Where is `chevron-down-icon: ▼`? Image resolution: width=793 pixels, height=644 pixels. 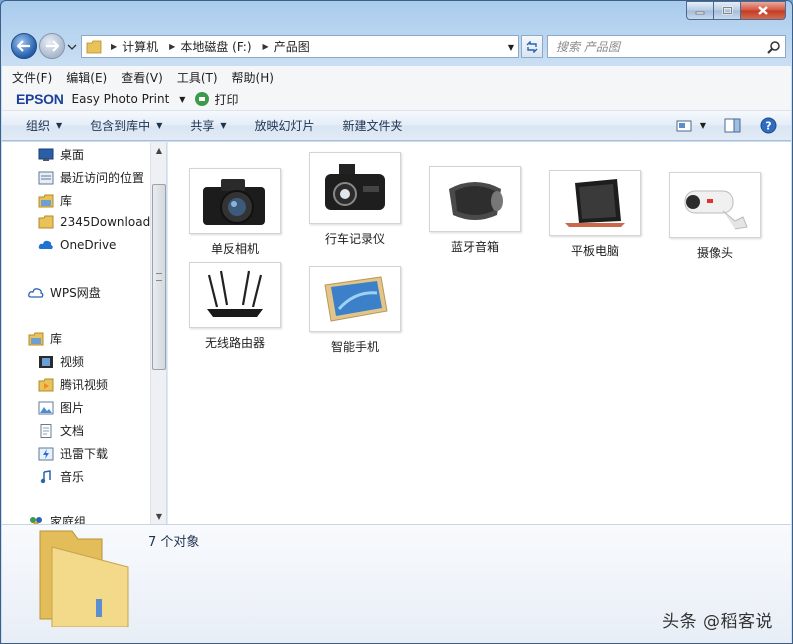
chevron-down-icon: ▼ is located at coordinates (159, 125).